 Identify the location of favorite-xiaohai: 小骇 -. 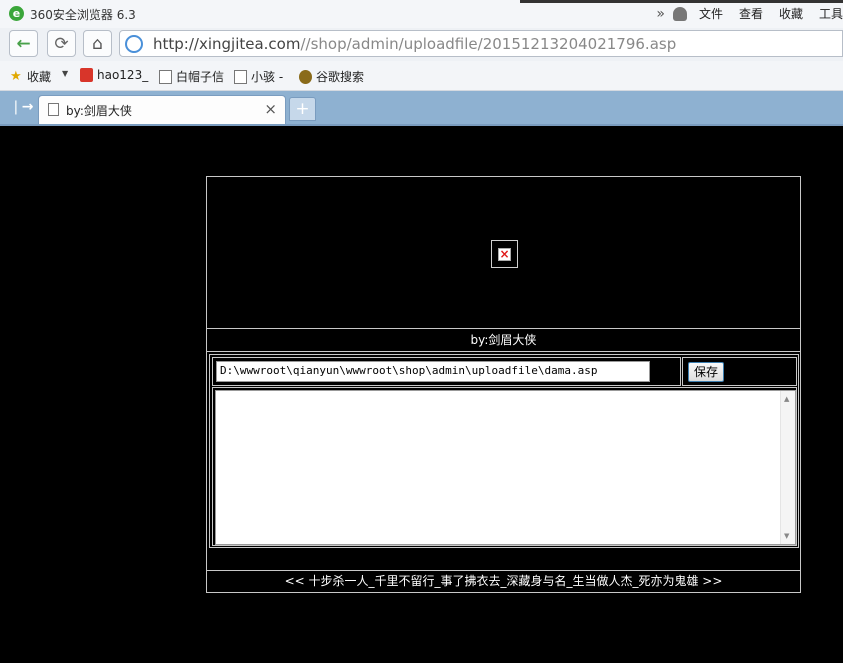
(258, 76).